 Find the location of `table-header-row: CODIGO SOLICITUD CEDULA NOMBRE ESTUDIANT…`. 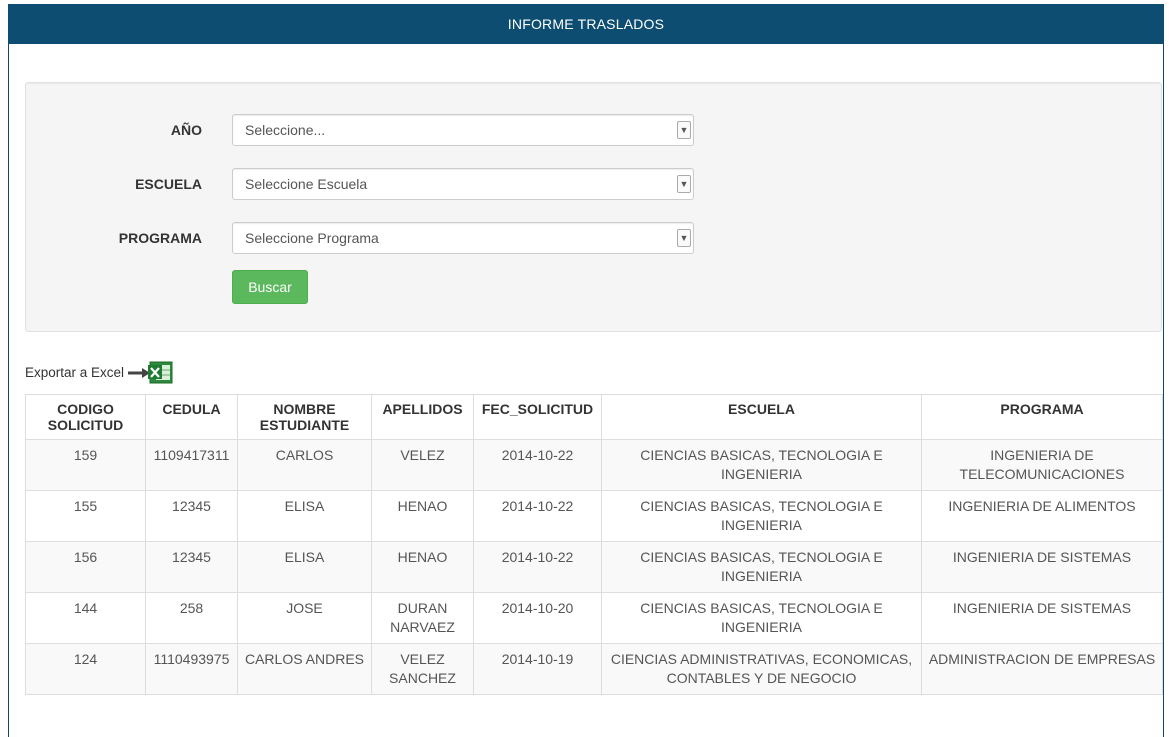

table-header-row: CODIGO SOLICITUD CEDULA NOMBRE ESTUDIANT… is located at coordinates (594, 417).